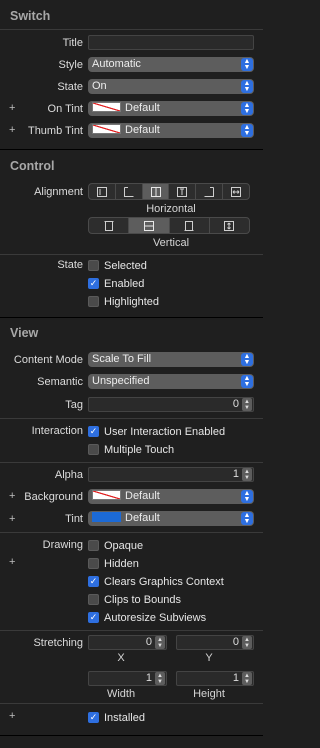 The width and height of the screenshot is (320, 748). What do you see at coordinates (113, 563) in the screenshot?
I see `hidden-checkbox: Hidden` at bounding box center [113, 563].